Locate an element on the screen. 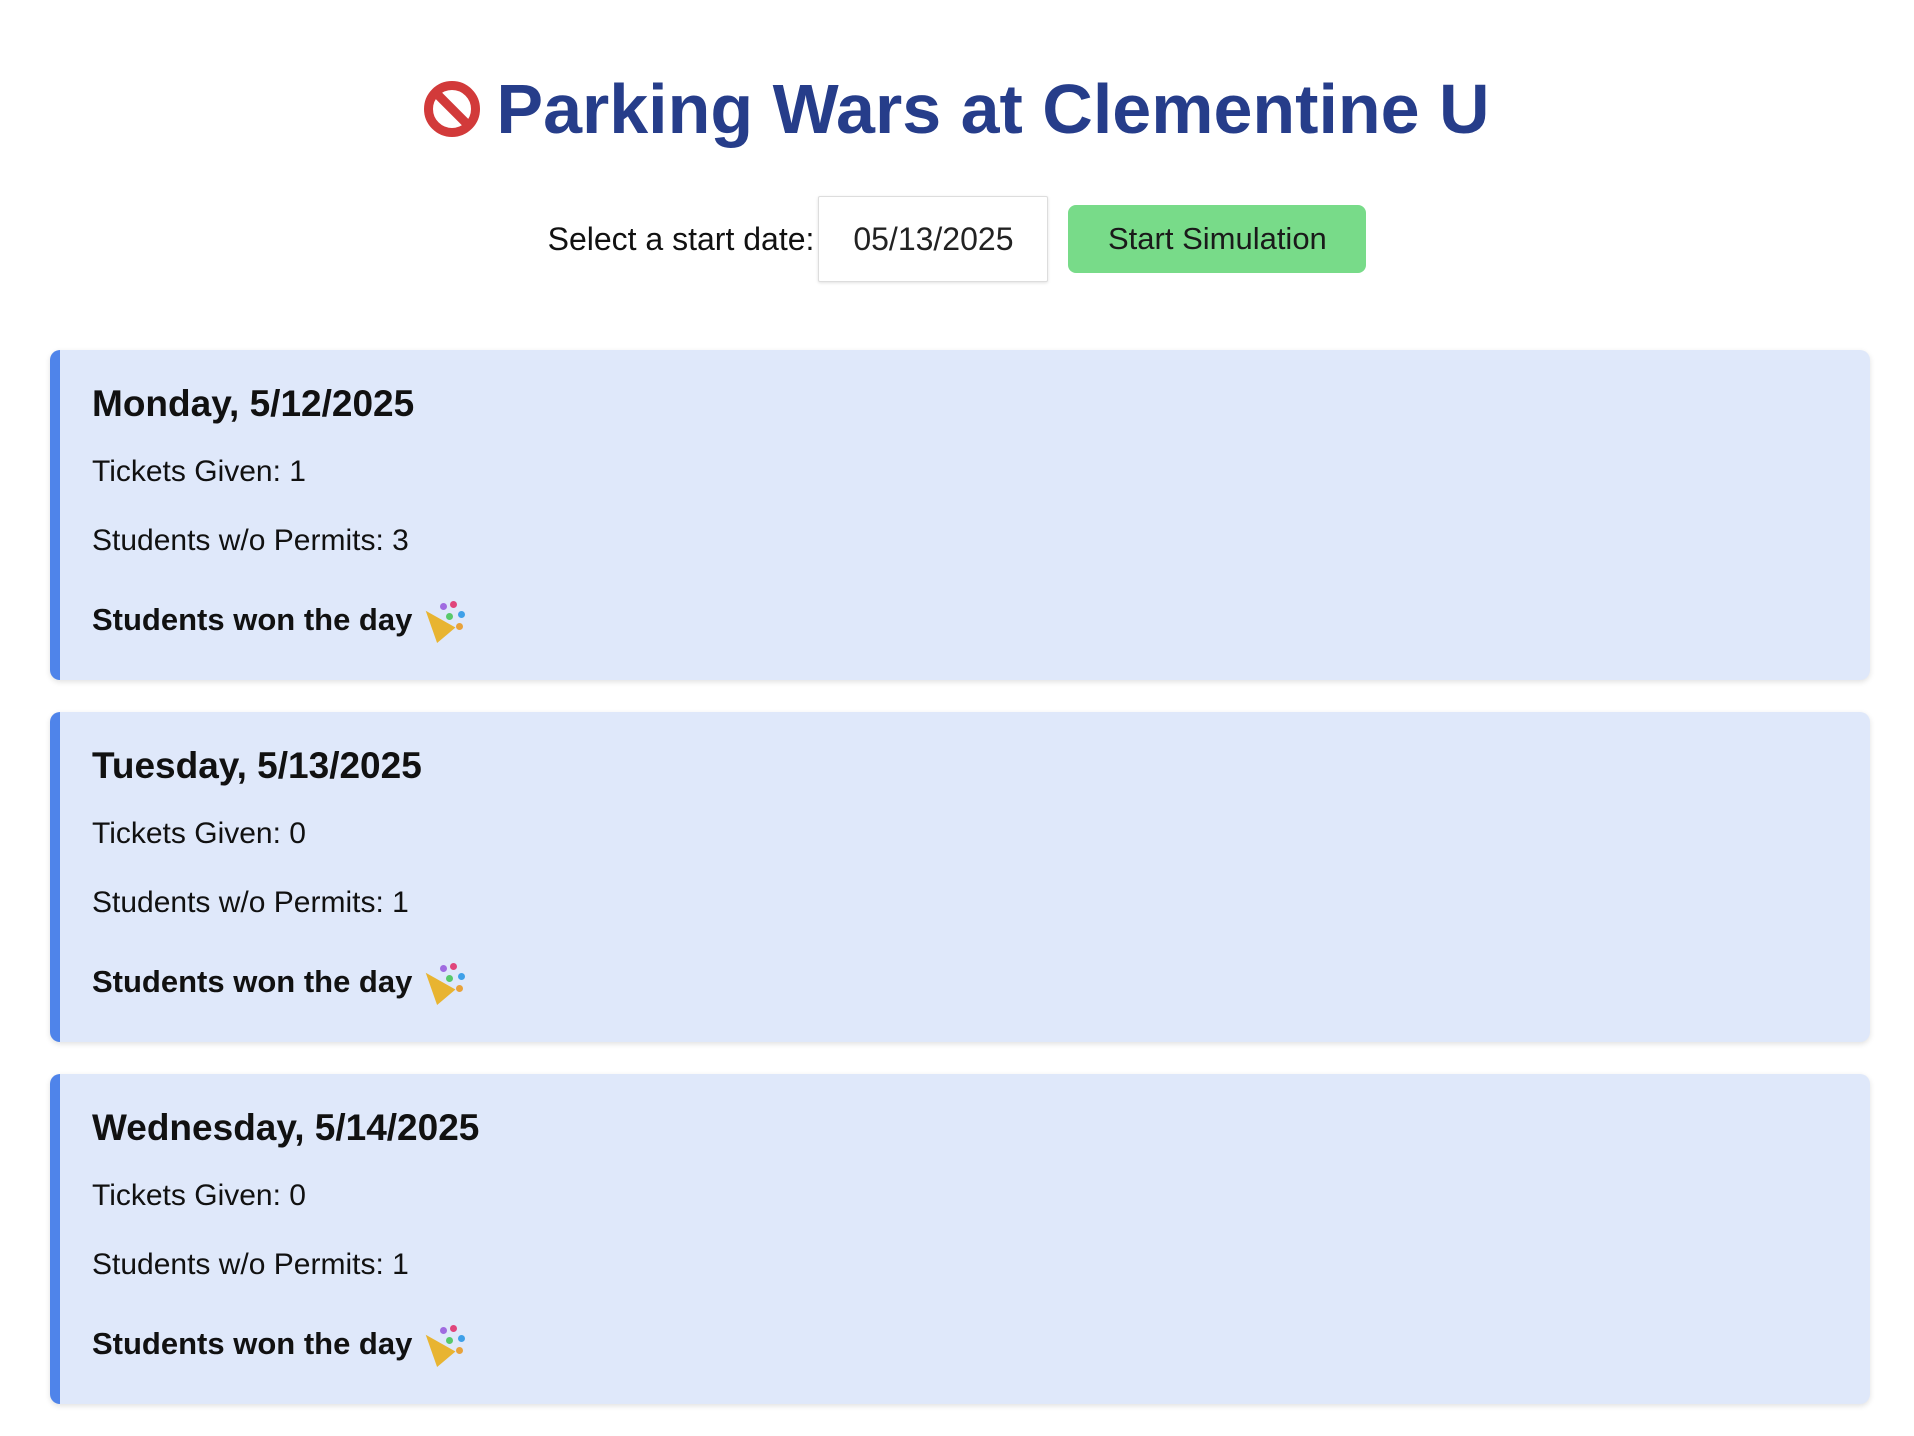 The image size is (1914, 1436). day-title: Monday, 5/12/2025 is located at coordinates (253, 403).